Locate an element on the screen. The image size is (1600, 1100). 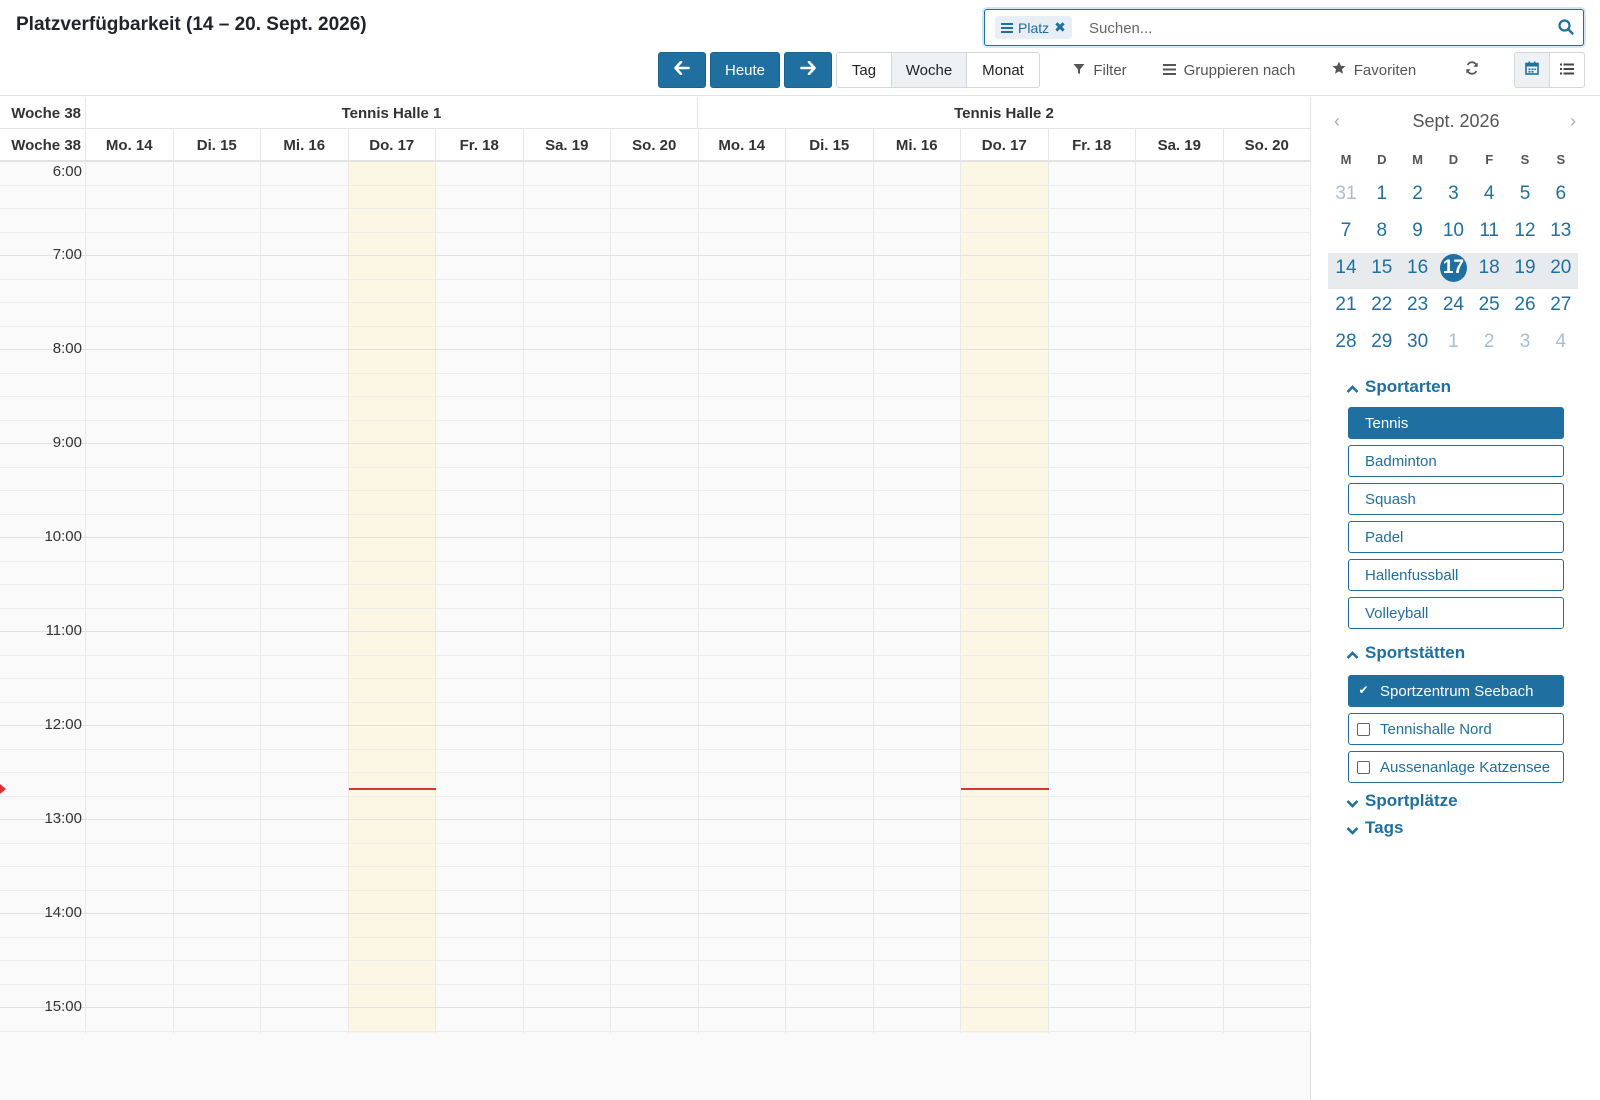
mini-calendar-day: 10 is located at coordinates (1453, 231).